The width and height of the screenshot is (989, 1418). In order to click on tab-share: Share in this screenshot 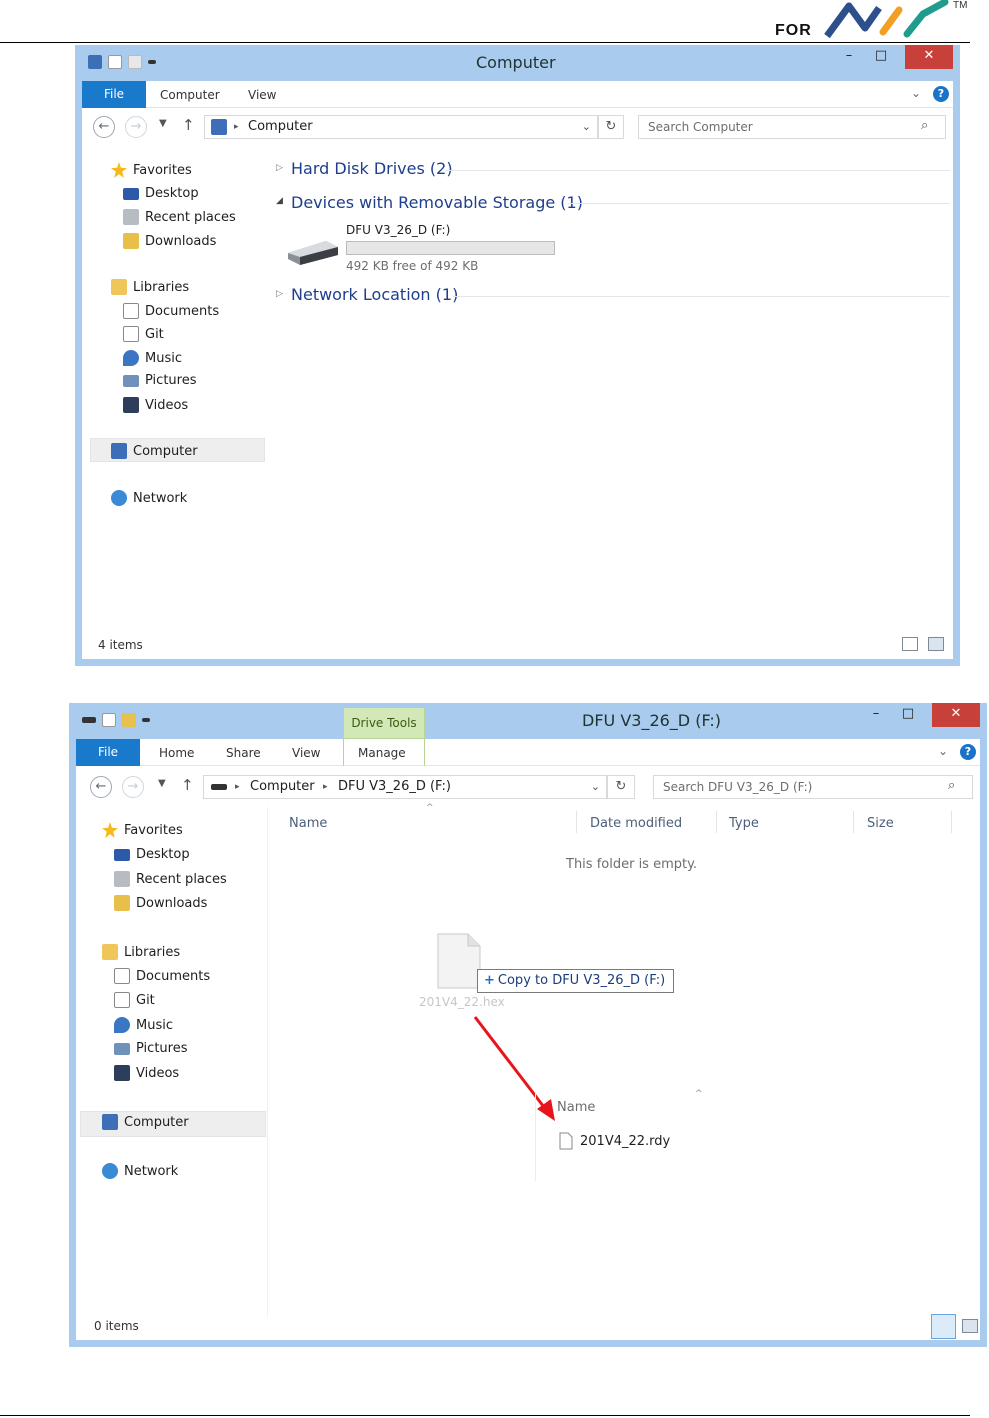, I will do `click(243, 753)`.